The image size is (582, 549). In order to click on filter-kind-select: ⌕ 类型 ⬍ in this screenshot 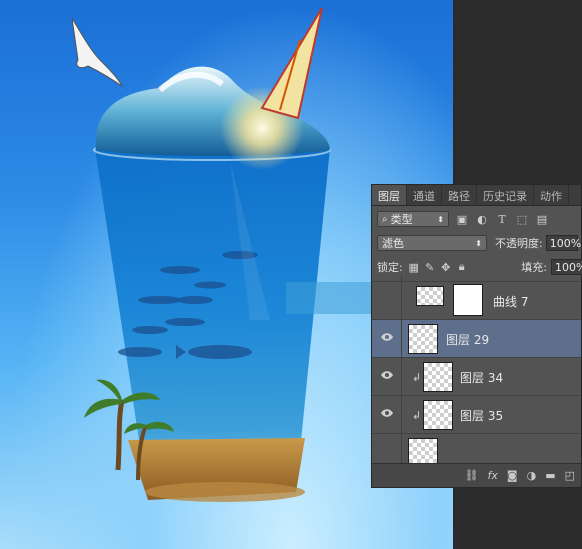, I will do `click(413, 219)`.